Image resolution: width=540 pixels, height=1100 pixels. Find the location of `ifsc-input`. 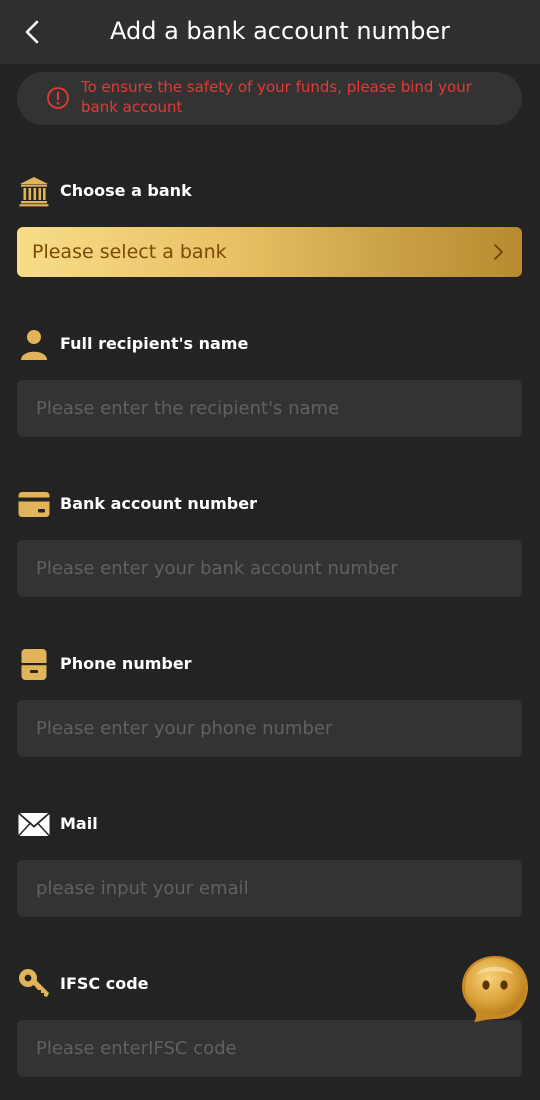

ifsc-input is located at coordinates (269, 1048).